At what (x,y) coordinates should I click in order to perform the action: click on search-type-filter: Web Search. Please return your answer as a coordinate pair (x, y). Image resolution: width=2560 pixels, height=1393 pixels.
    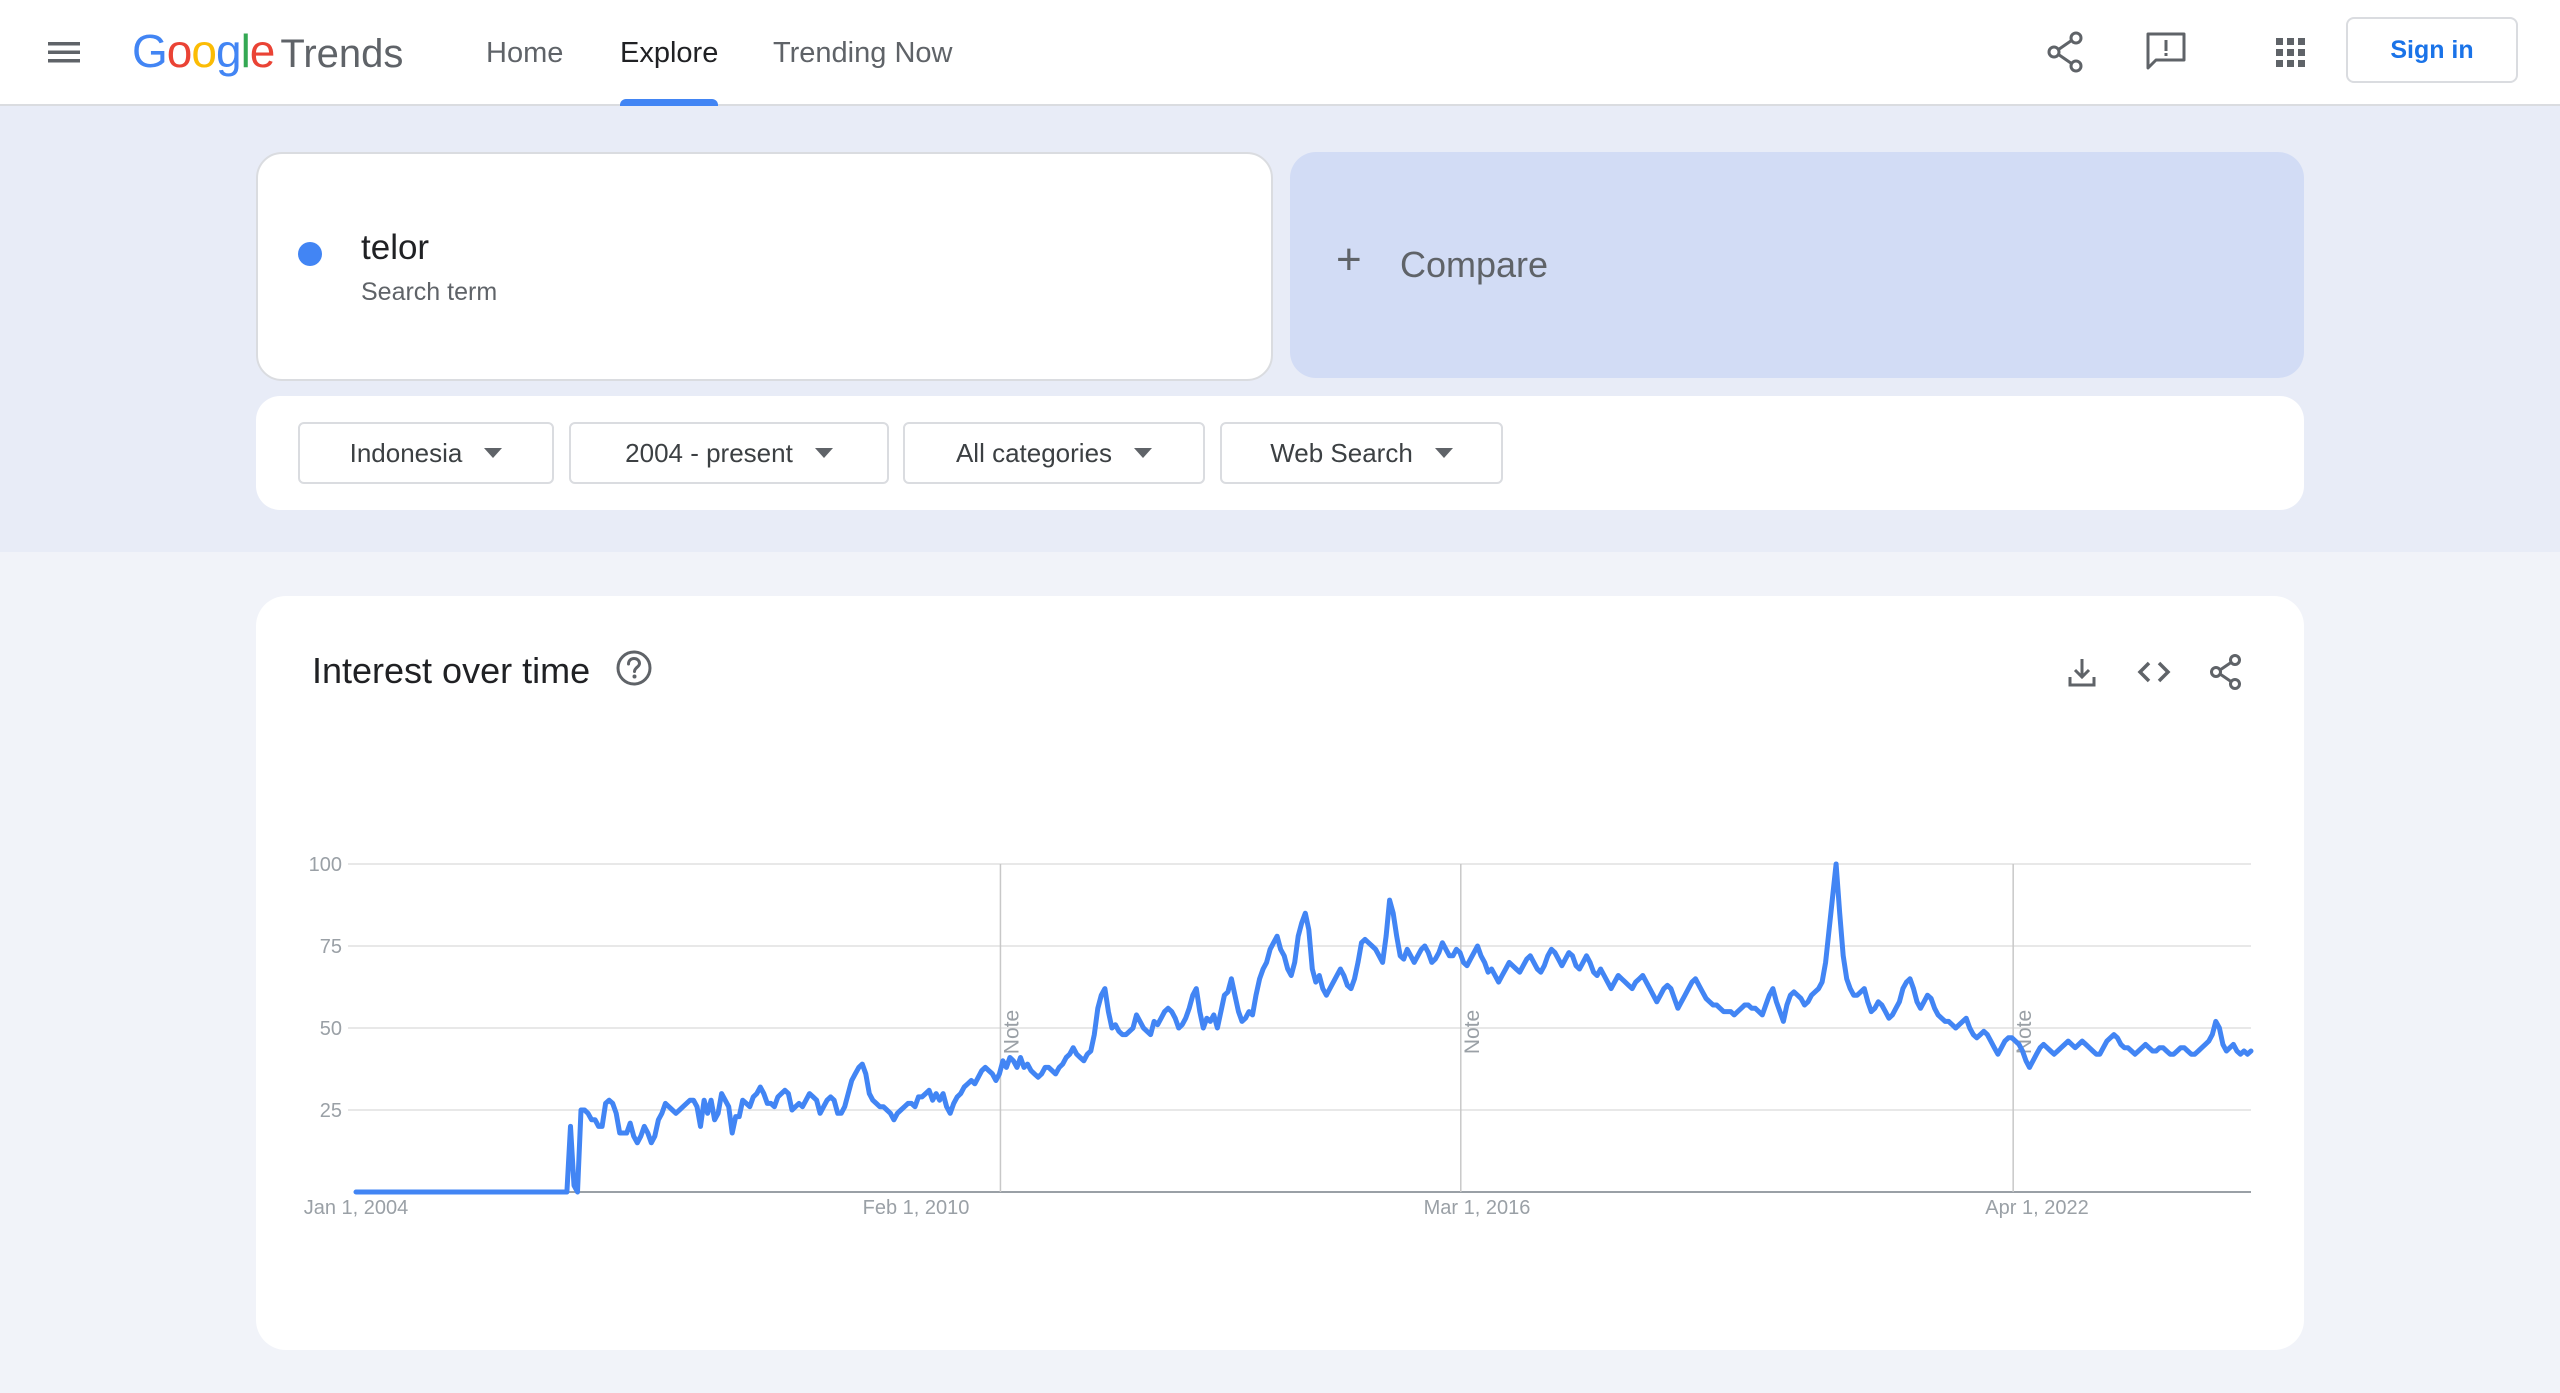
    Looking at the image, I should click on (1361, 453).